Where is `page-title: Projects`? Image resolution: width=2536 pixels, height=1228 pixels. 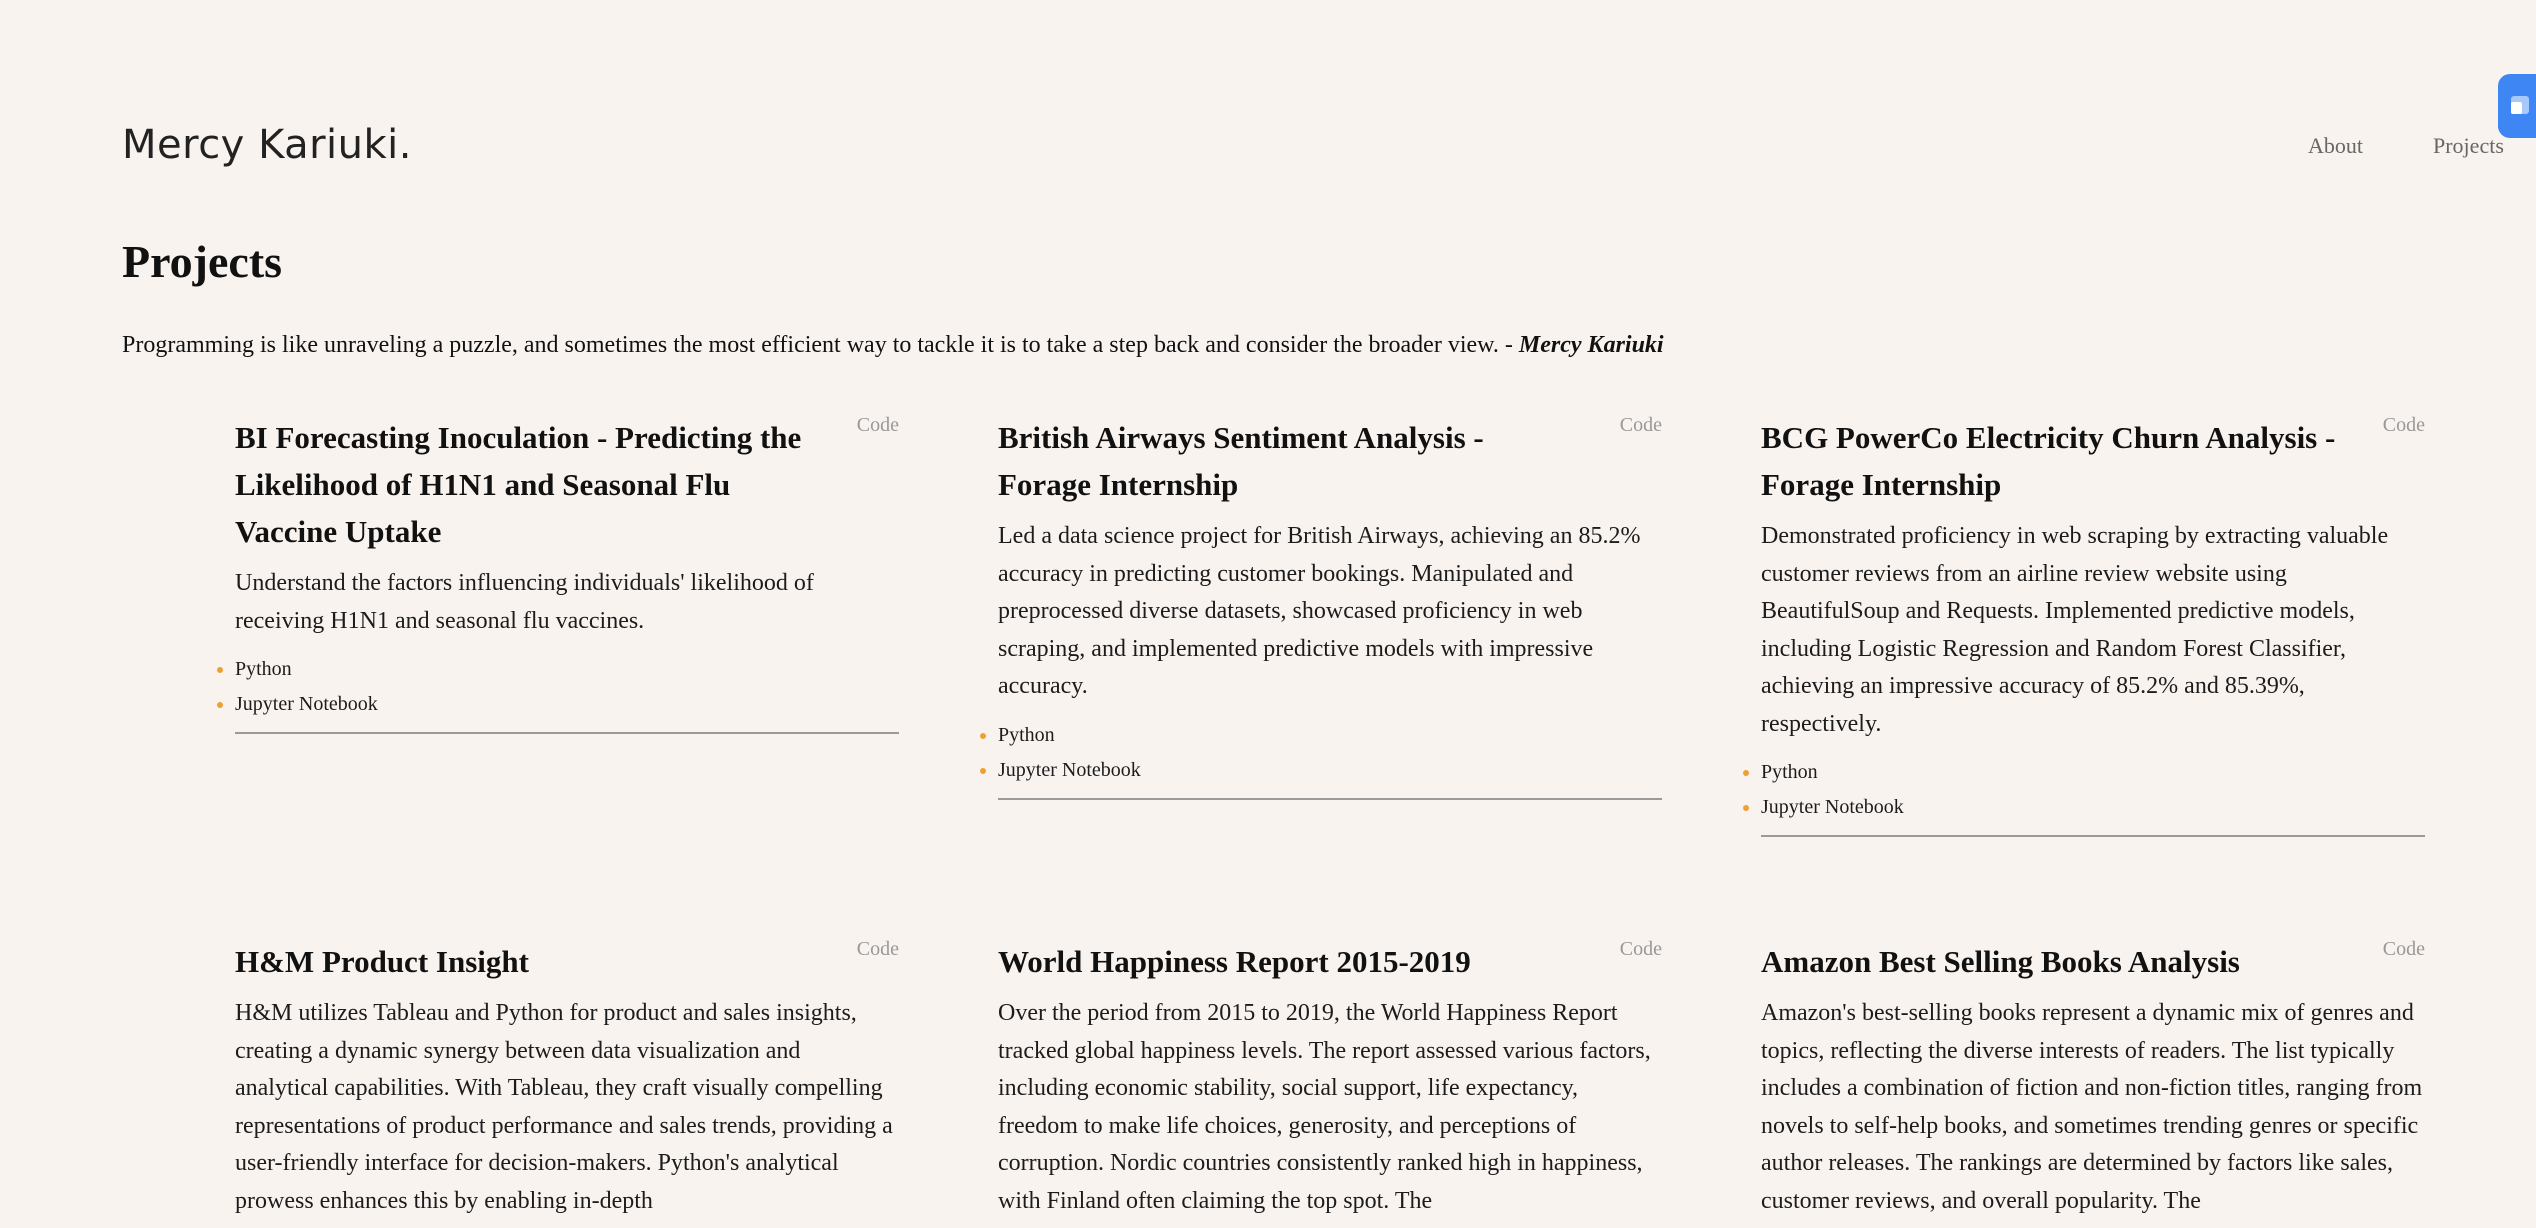
page-title: Projects is located at coordinates (202, 261).